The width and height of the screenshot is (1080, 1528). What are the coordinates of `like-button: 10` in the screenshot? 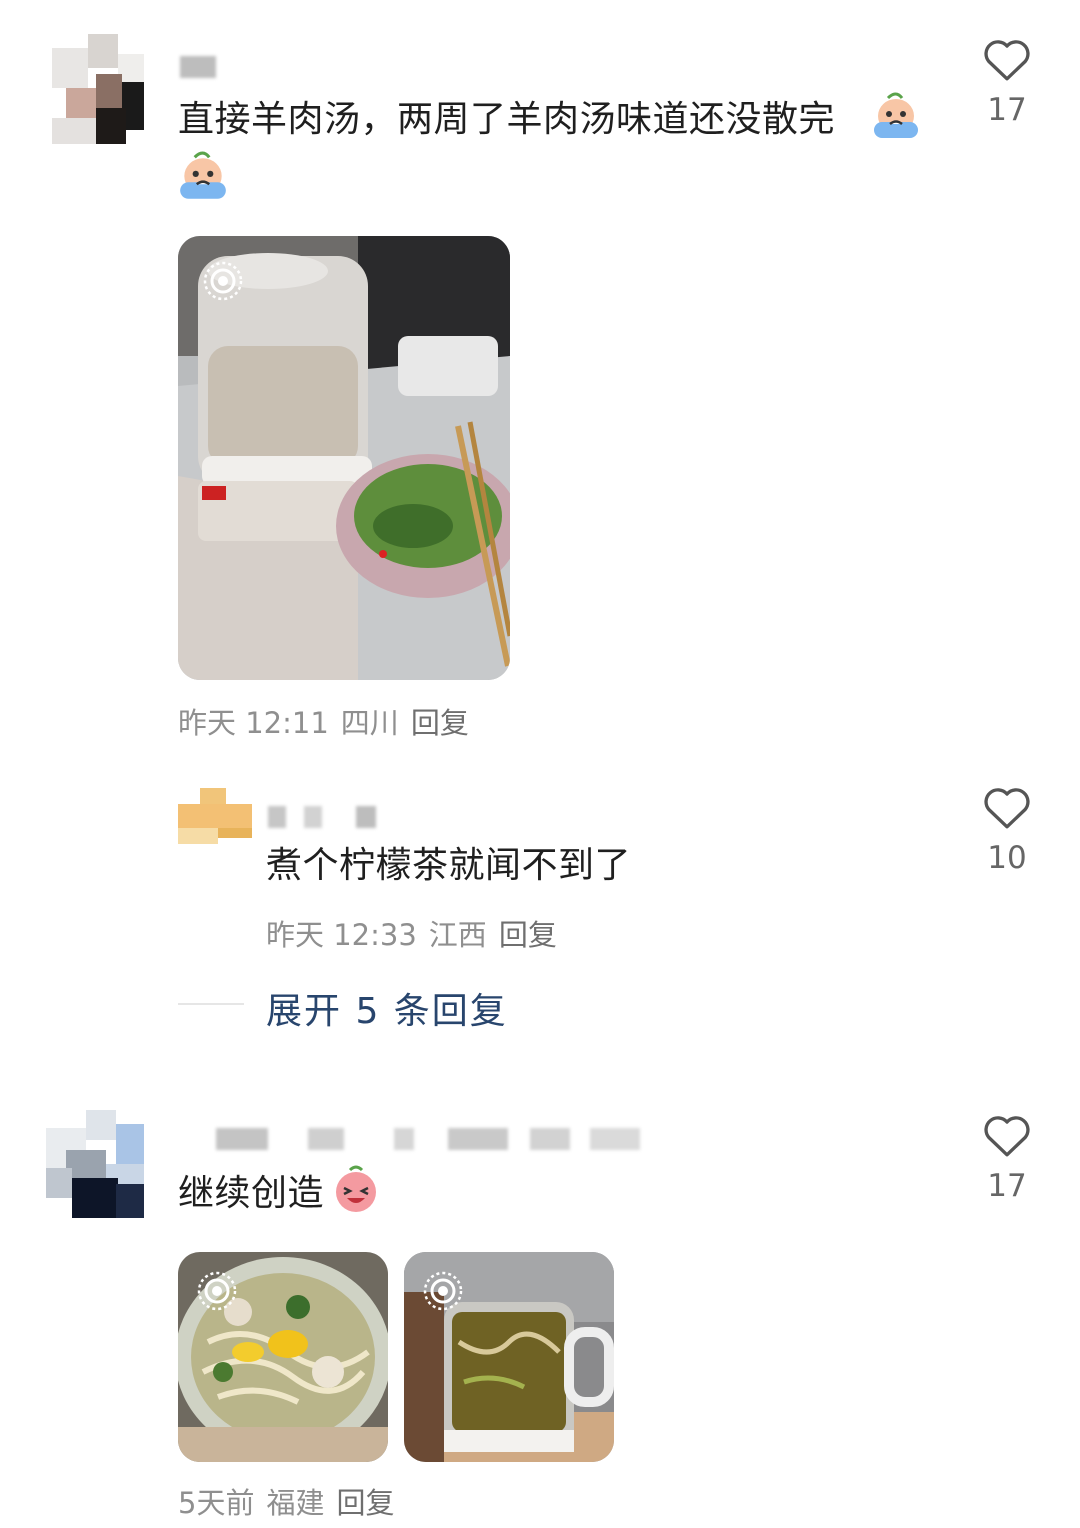 It's located at (1007, 830).